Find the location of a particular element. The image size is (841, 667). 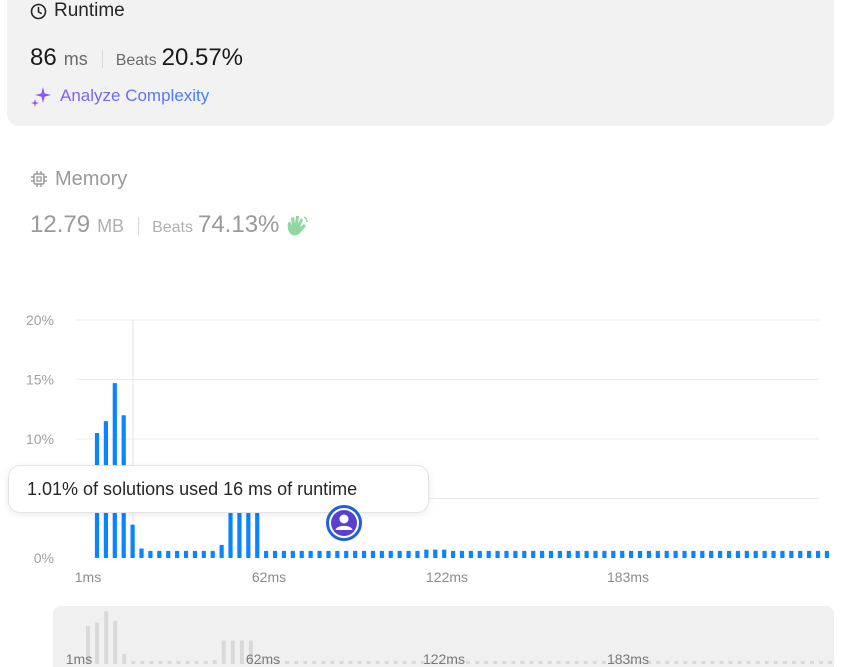

user-avatar-marker is located at coordinates (344, 523).